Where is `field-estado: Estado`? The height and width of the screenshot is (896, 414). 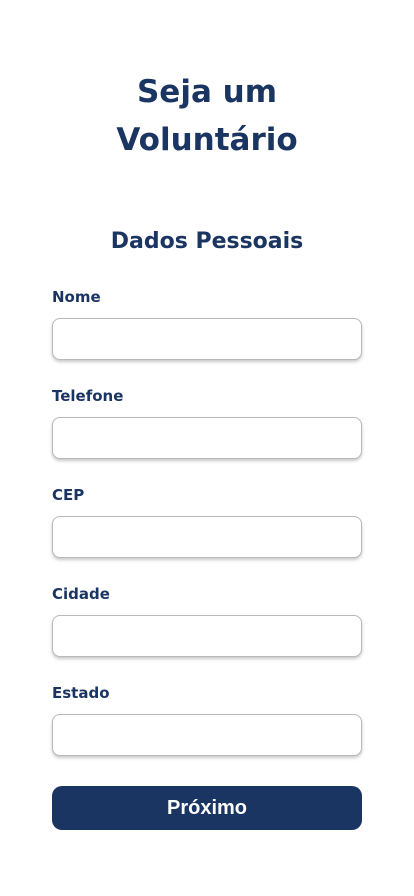 field-estado: Estado is located at coordinates (207, 719).